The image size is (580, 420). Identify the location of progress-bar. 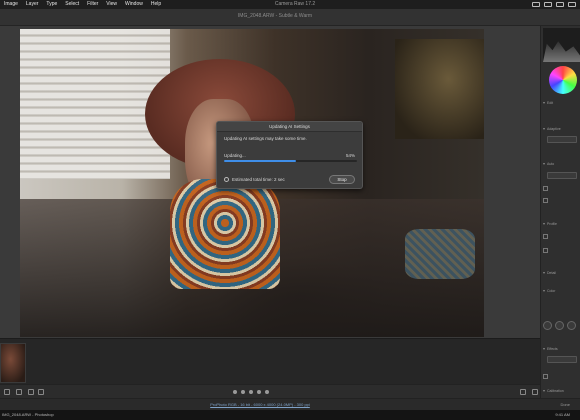
(290, 161).